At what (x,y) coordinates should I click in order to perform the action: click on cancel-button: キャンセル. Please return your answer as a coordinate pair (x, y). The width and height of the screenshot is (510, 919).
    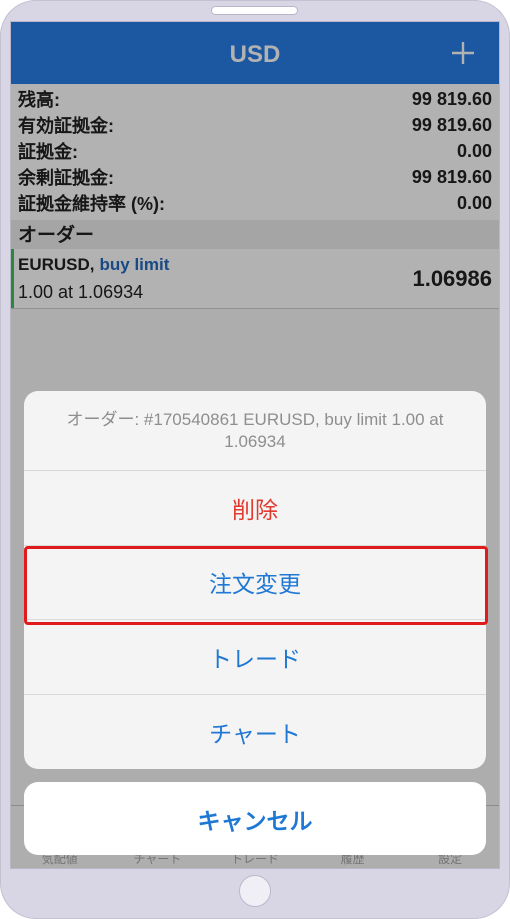
    Looking at the image, I should click on (255, 818).